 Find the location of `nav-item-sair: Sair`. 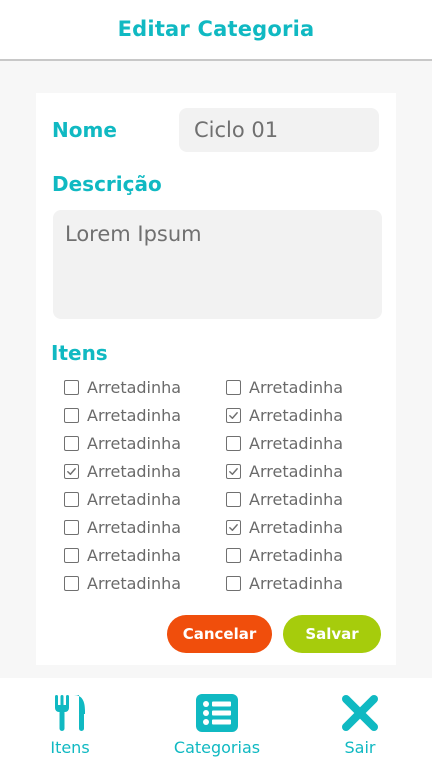

nav-item-sair: Sair is located at coordinates (360, 723).